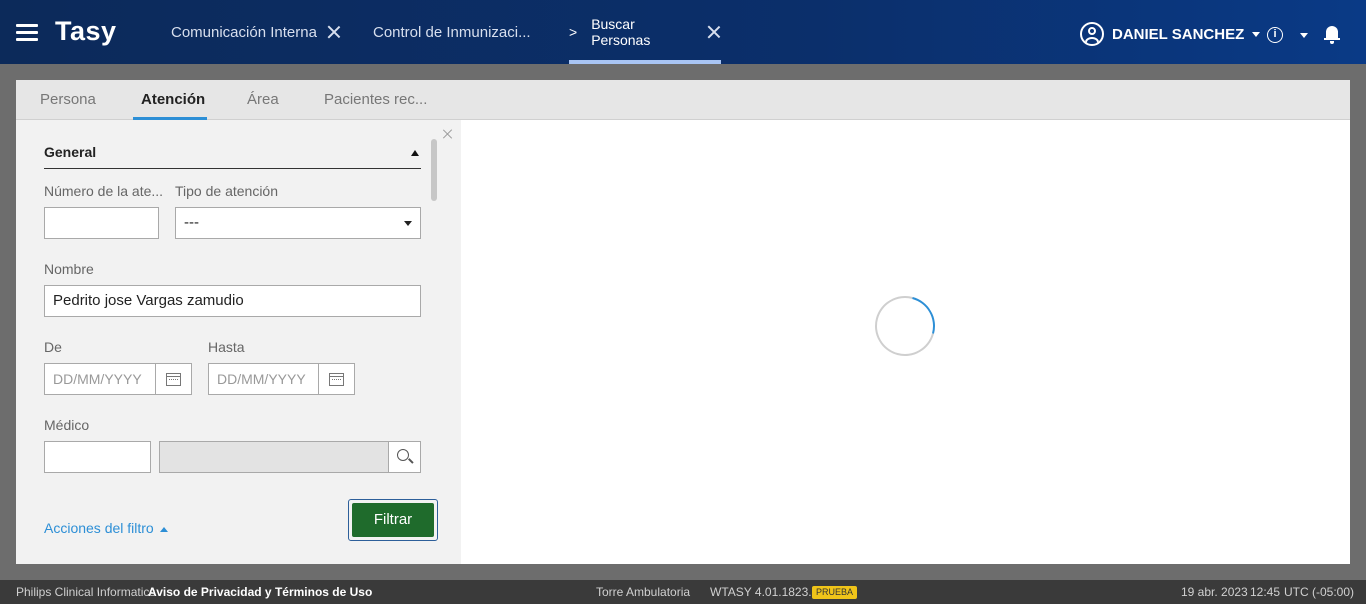 Image resolution: width=1366 pixels, height=604 pixels. I want to click on hasta-date-input: DD/MM/YYYY, so click(281, 379).